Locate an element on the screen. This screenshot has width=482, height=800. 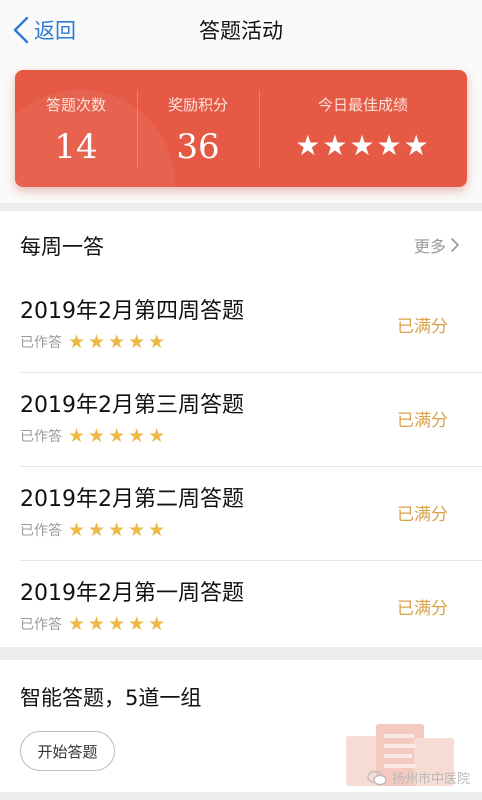
stat-best-score: 今日最佳成绩 ★★★★★ is located at coordinates (363, 128).